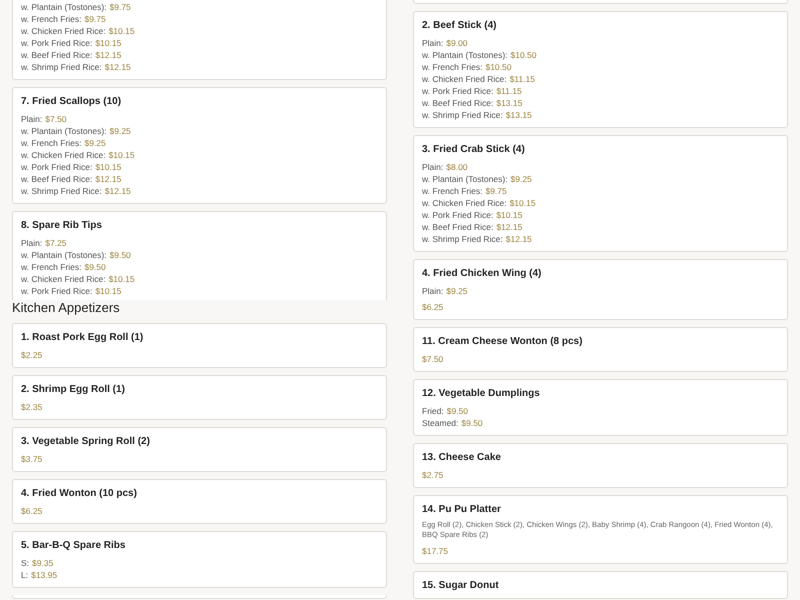 This screenshot has height=600, width=800. What do you see at coordinates (457, 43) in the screenshot?
I see `price: $9.00` at bounding box center [457, 43].